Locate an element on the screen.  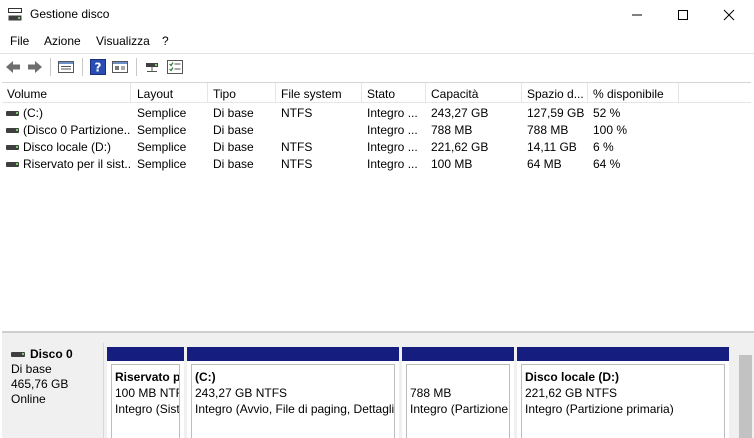
close-button is located at coordinates (729, 15).